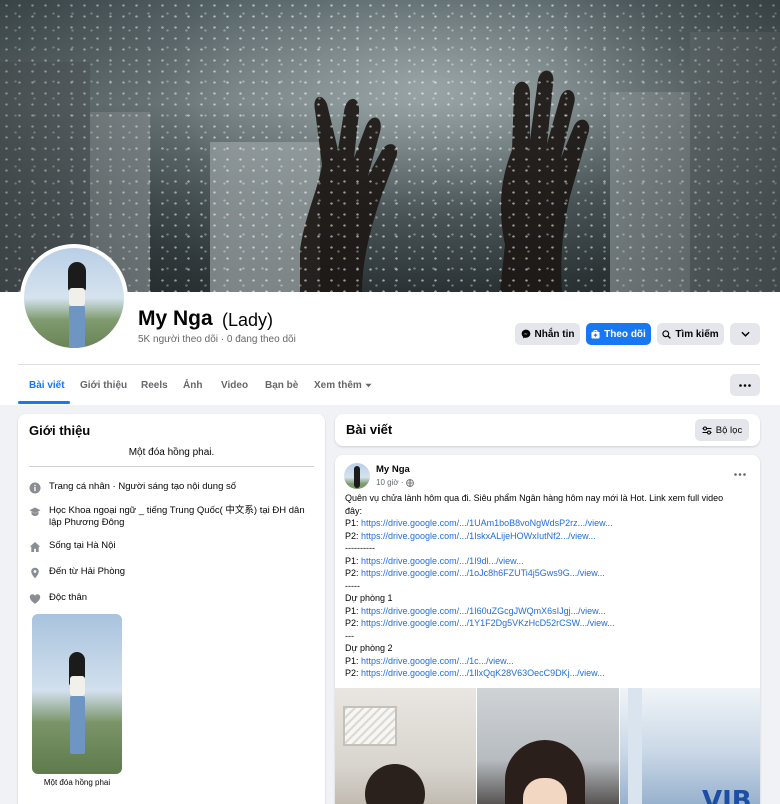 The height and width of the screenshot is (804, 780). Describe the element at coordinates (103, 385) in the screenshot. I see `tab-about: Giới thiệu` at that location.